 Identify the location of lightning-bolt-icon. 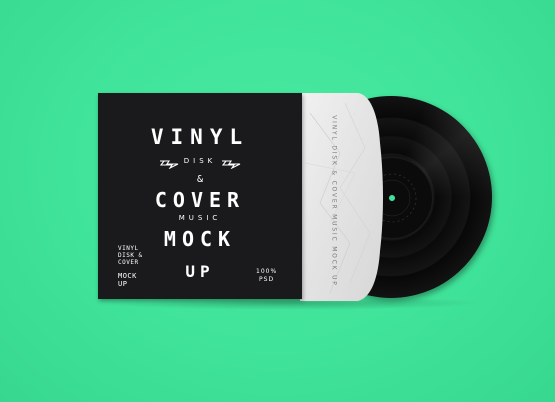
(231, 164).